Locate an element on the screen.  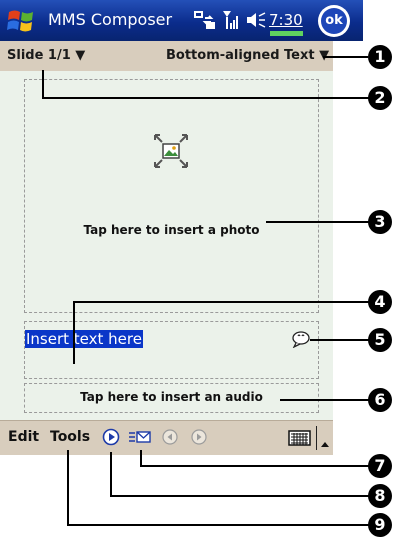
callout-4: 4 is located at coordinates (380, 302).